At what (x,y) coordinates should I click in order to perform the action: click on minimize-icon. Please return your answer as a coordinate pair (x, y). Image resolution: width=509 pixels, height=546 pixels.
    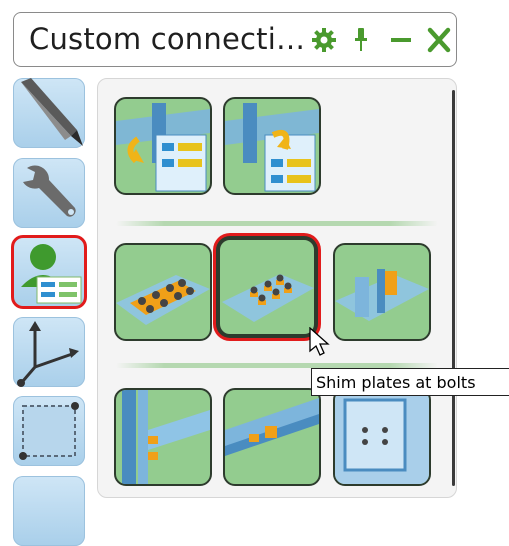
    Looking at the image, I should click on (401, 40).